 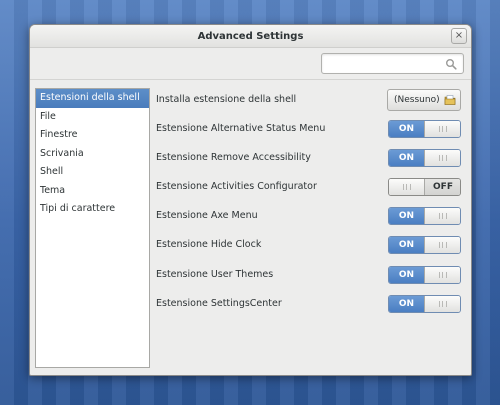 What do you see at coordinates (236, 186) in the screenshot?
I see `extension-label: Estensione Activities Configurator` at bounding box center [236, 186].